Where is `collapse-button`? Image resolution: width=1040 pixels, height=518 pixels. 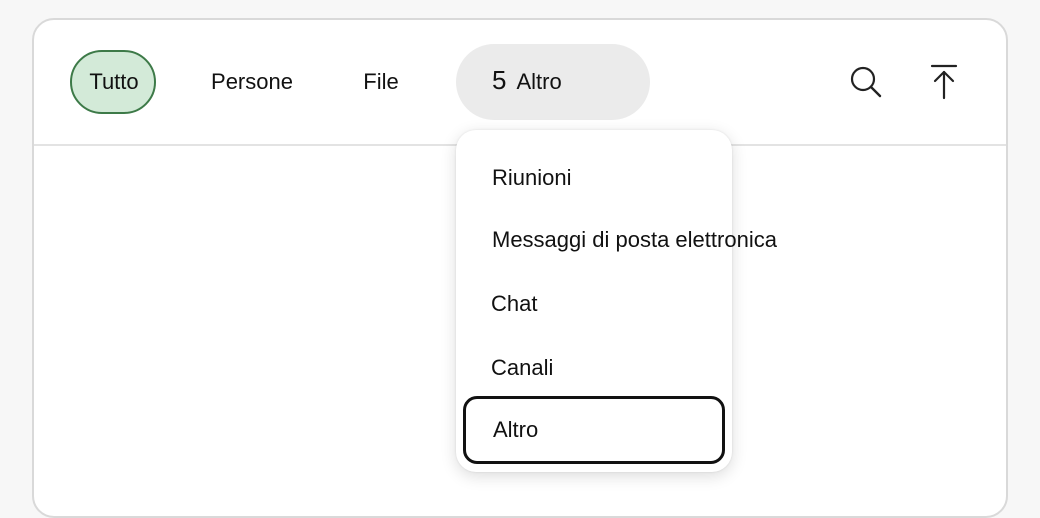
collapse-button is located at coordinates (944, 82).